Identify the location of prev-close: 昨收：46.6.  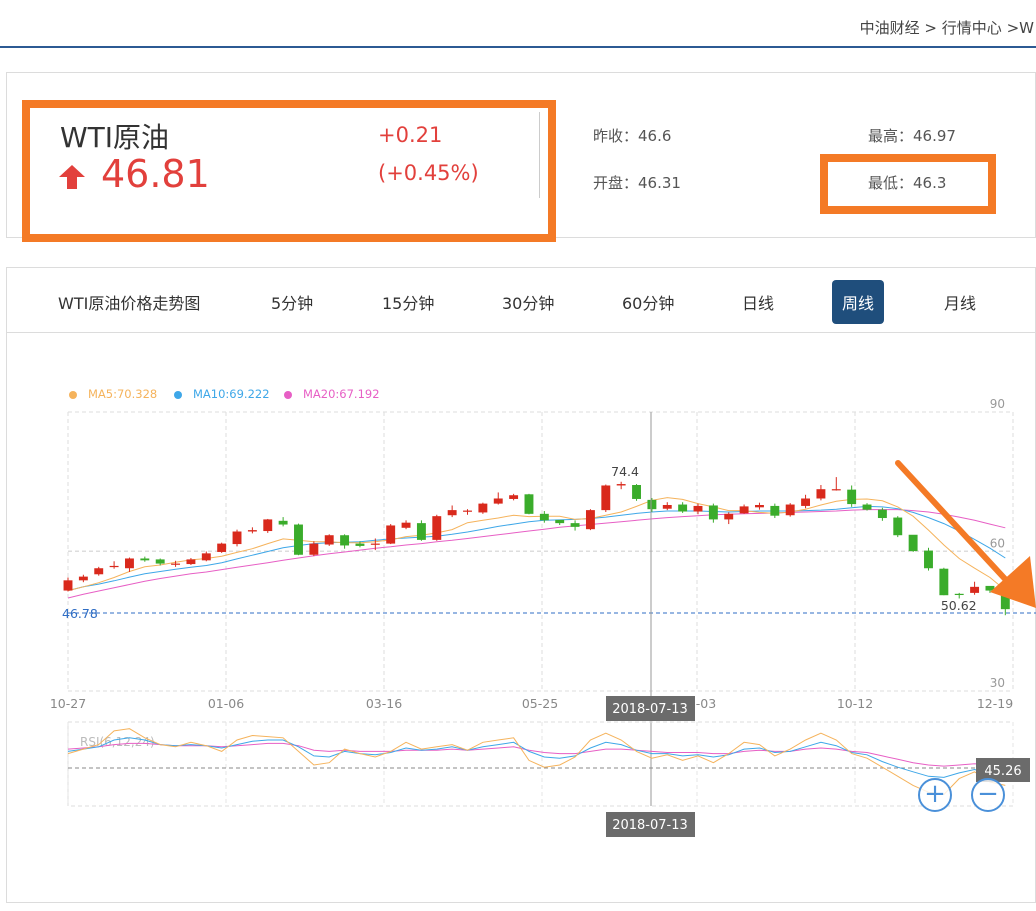
(632, 135).